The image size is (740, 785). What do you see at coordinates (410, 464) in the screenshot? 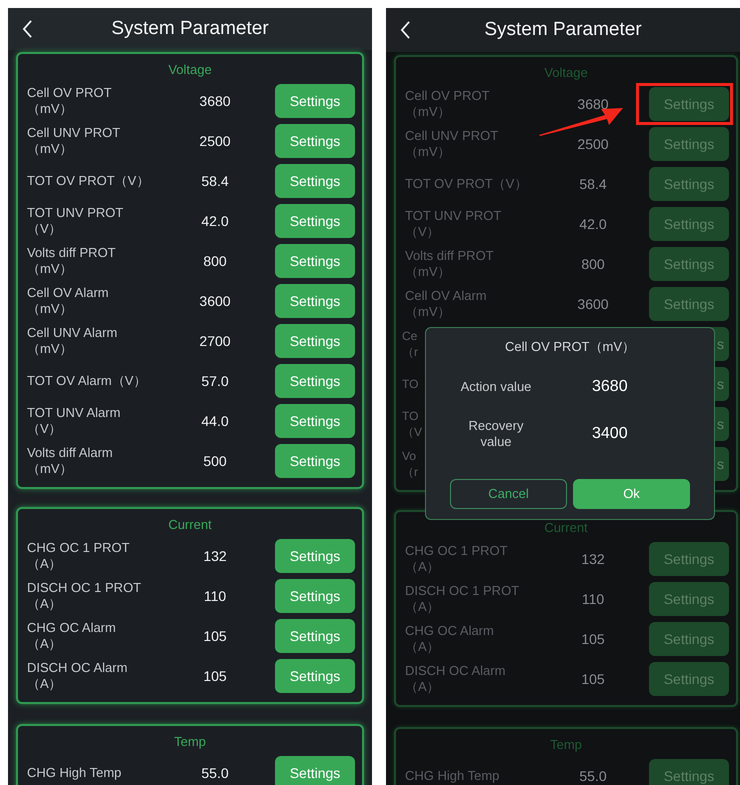
I see `parameter-label: Vo （r` at bounding box center [410, 464].